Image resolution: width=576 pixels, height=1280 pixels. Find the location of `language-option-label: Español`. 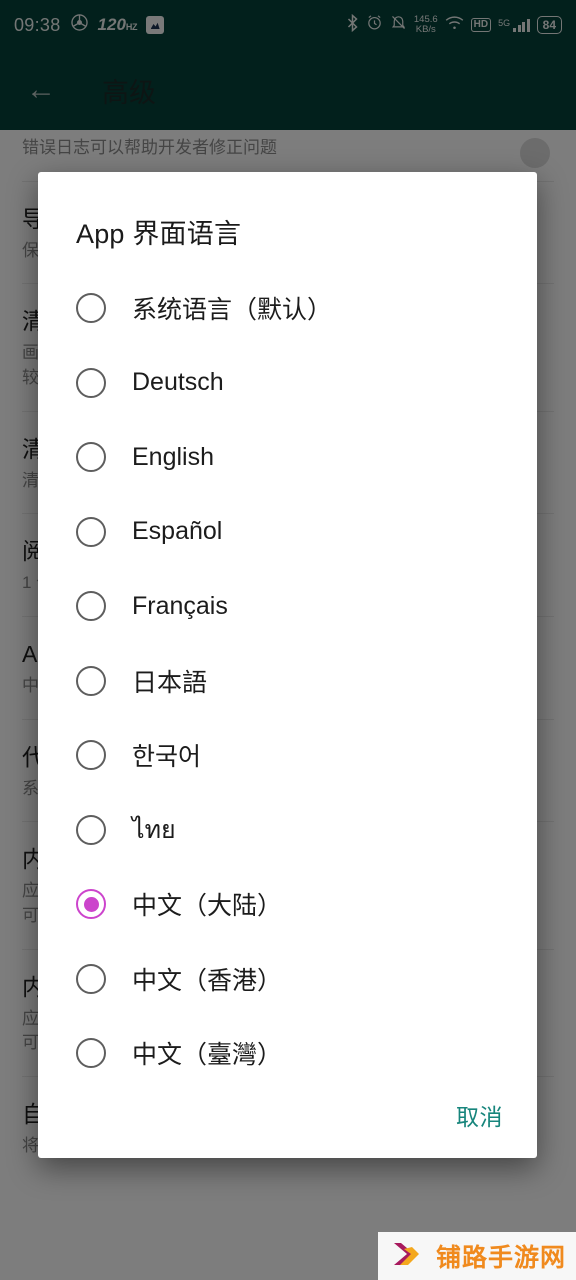

language-option-label: Español is located at coordinates (177, 531).